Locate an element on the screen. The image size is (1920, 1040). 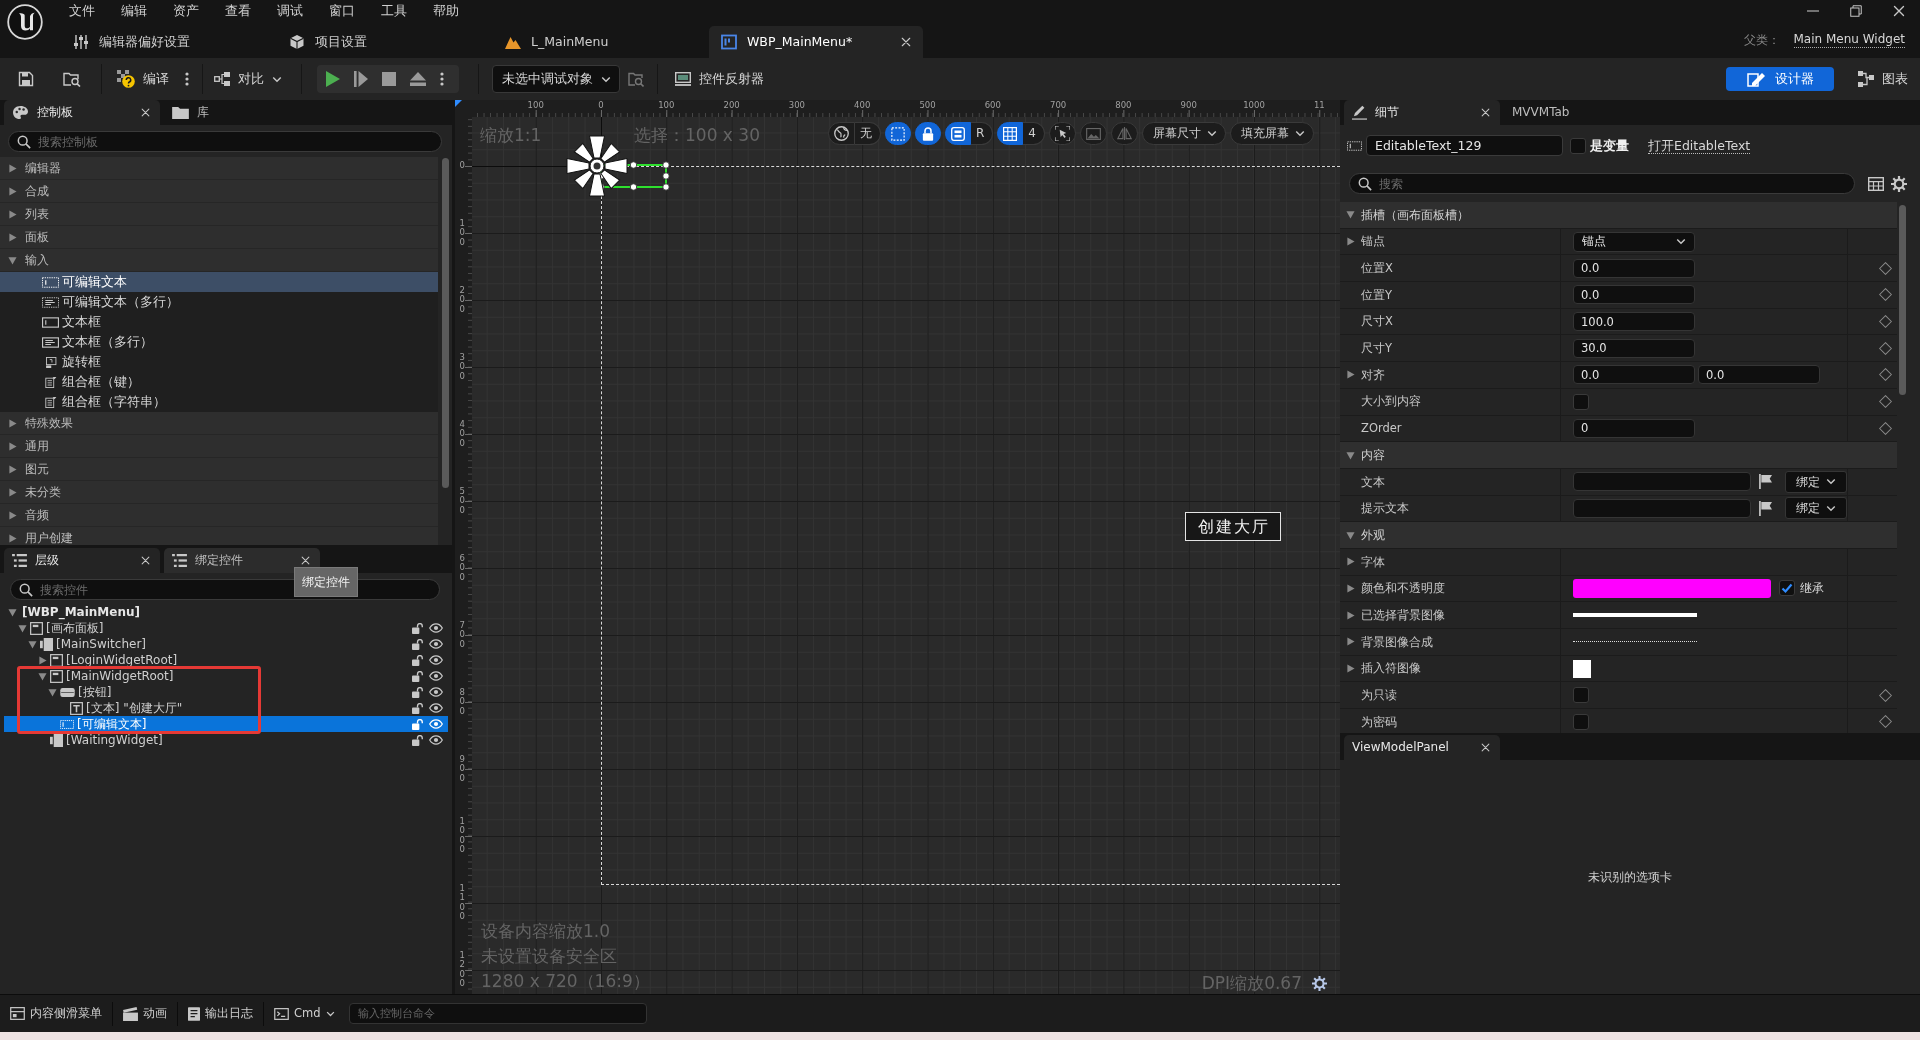
number-field: 0 is located at coordinates (1634, 428).